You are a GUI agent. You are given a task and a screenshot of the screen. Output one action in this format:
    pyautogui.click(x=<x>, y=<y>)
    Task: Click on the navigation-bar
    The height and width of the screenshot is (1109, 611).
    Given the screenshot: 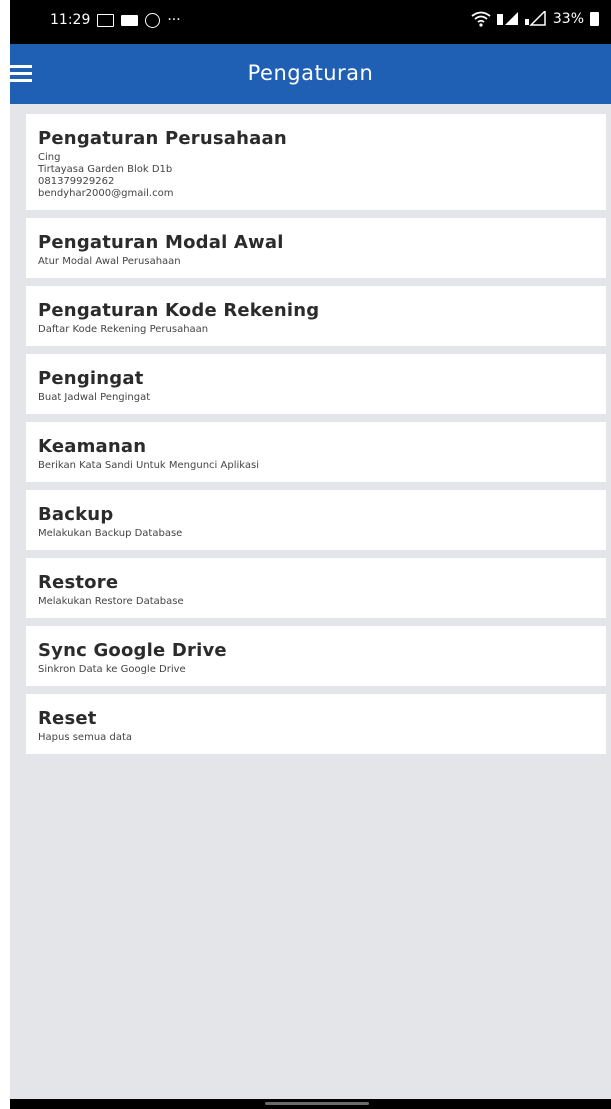 What is the action you would take?
    pyautogui.click(x=310, y=1104)
    